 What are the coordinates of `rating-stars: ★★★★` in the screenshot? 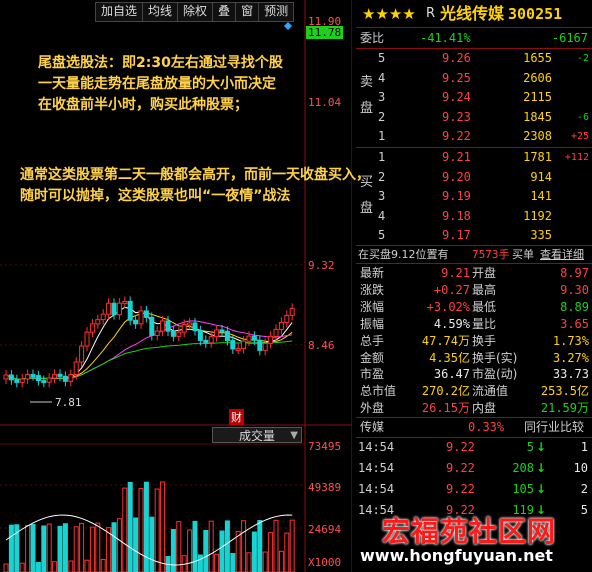 It's located at (389, 14).